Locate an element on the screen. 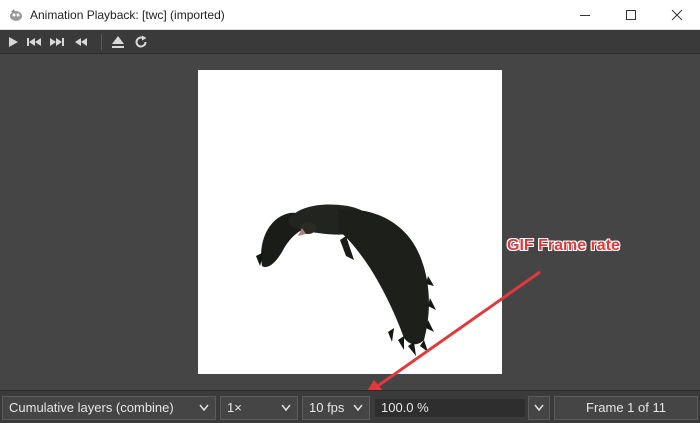 This screenshot has width=700, height=423. layer-mode-select: Cumulative layers (combine) is located at coordinates (109, 408).